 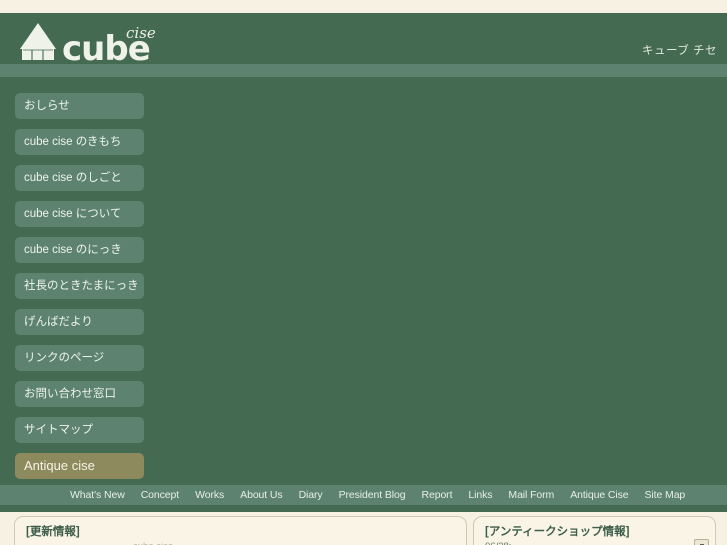 I want to click on panel-update-info-title: [更新情報], so click(x=53, y=532).